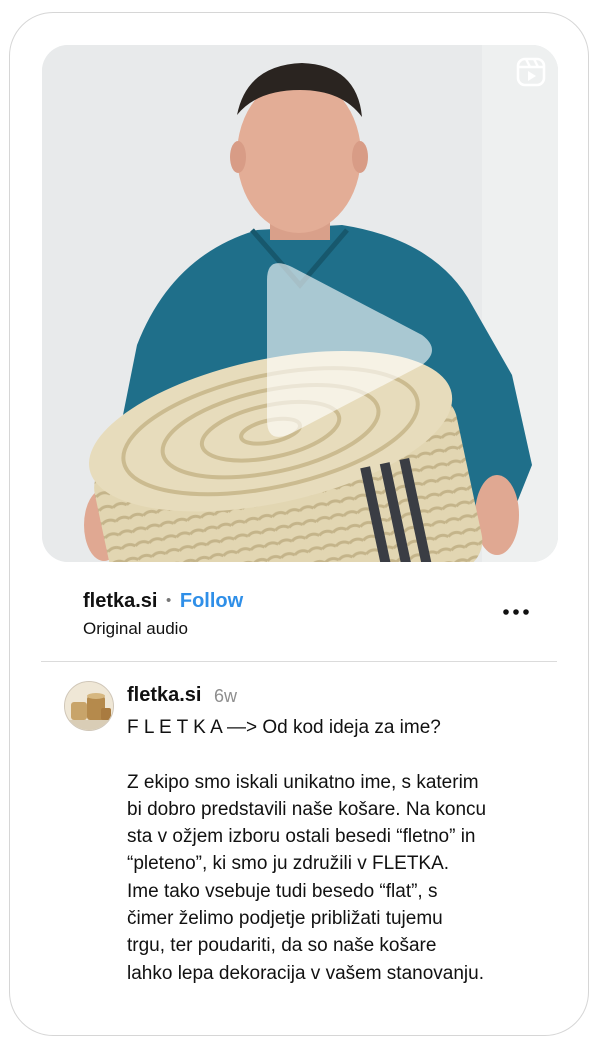 The width and height of the screenshot is (600, 1050). What do you see at coordinates (163, 603) in the screenshot?
I see `post-author-row: fletka.si • Follow` at bounding box center [163, 603].